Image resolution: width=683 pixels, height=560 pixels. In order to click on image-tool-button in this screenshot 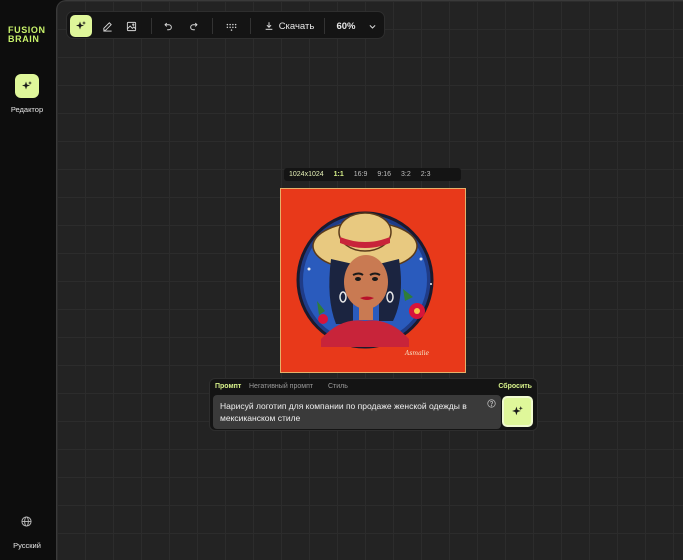, I will do `click(131, 26)`.